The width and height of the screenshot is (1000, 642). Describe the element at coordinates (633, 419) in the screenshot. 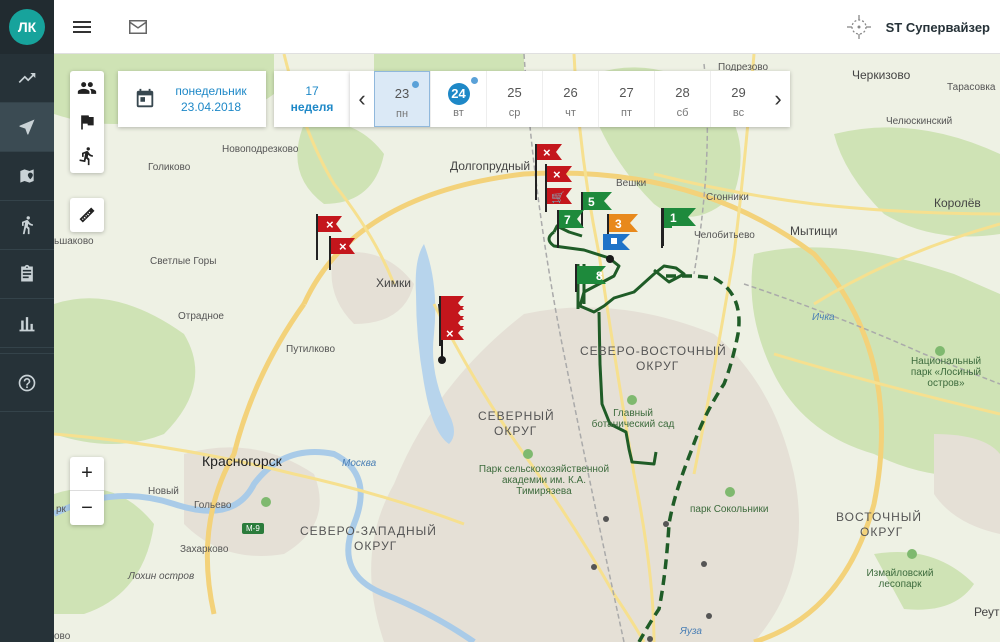

I see `map-label-botanical-garden: Главный ботанический сад` at that location.